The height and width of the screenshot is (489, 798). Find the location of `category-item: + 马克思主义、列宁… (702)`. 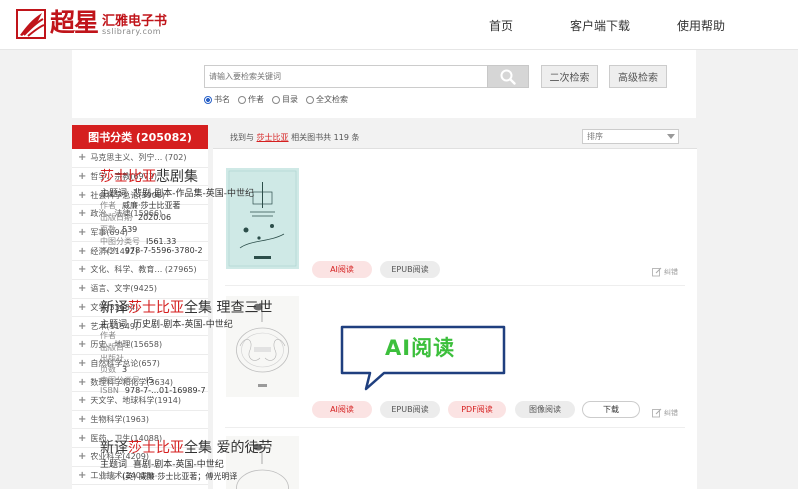

category-item: + 马克思主义、列宁… (702) is located at coordinates (140, 158).